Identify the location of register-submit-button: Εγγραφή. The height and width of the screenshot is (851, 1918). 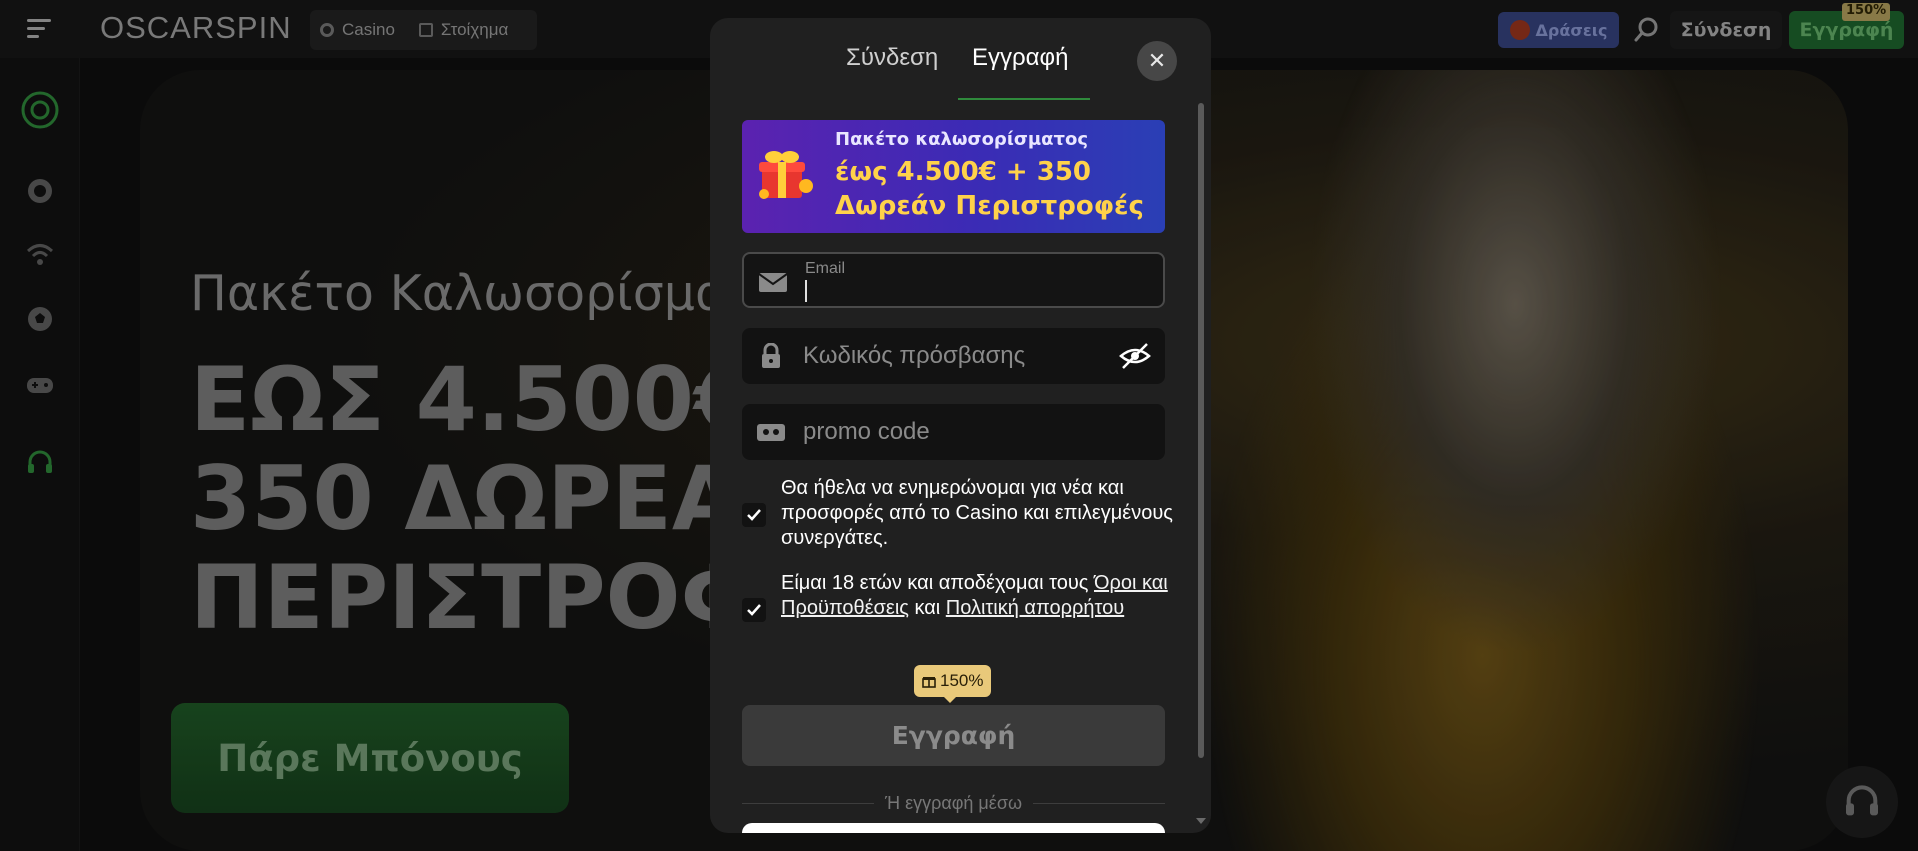
(953, 735).